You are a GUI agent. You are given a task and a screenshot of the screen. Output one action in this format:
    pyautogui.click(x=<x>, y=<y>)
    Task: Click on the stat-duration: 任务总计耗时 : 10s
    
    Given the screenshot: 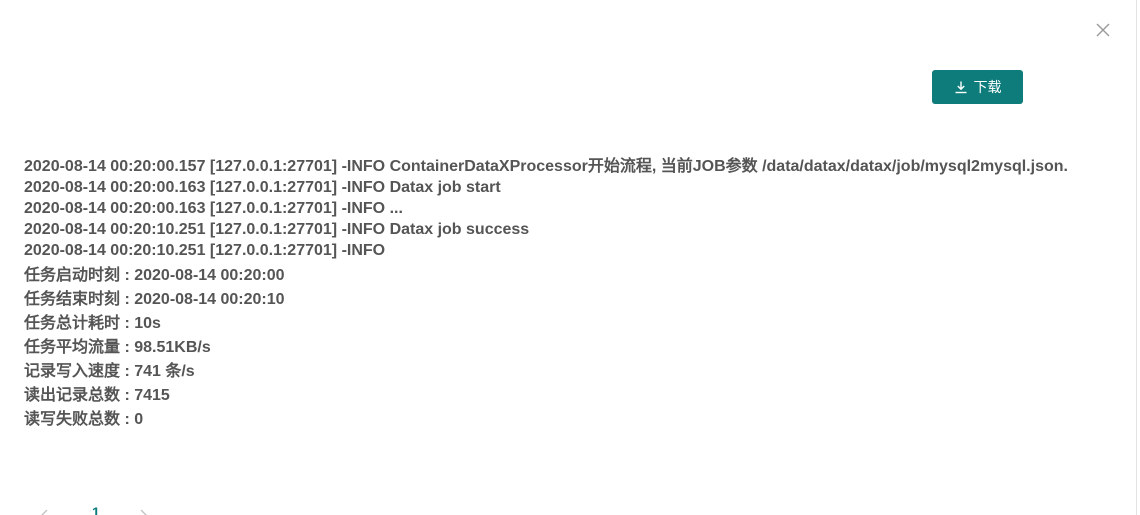 What is the action you would take?
    pyautogui.click(x=92, y=323)
    